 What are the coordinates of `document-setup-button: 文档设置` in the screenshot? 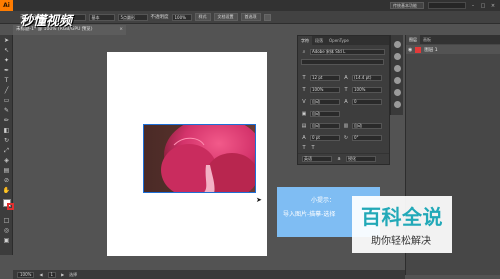 It's located at (225, 17).